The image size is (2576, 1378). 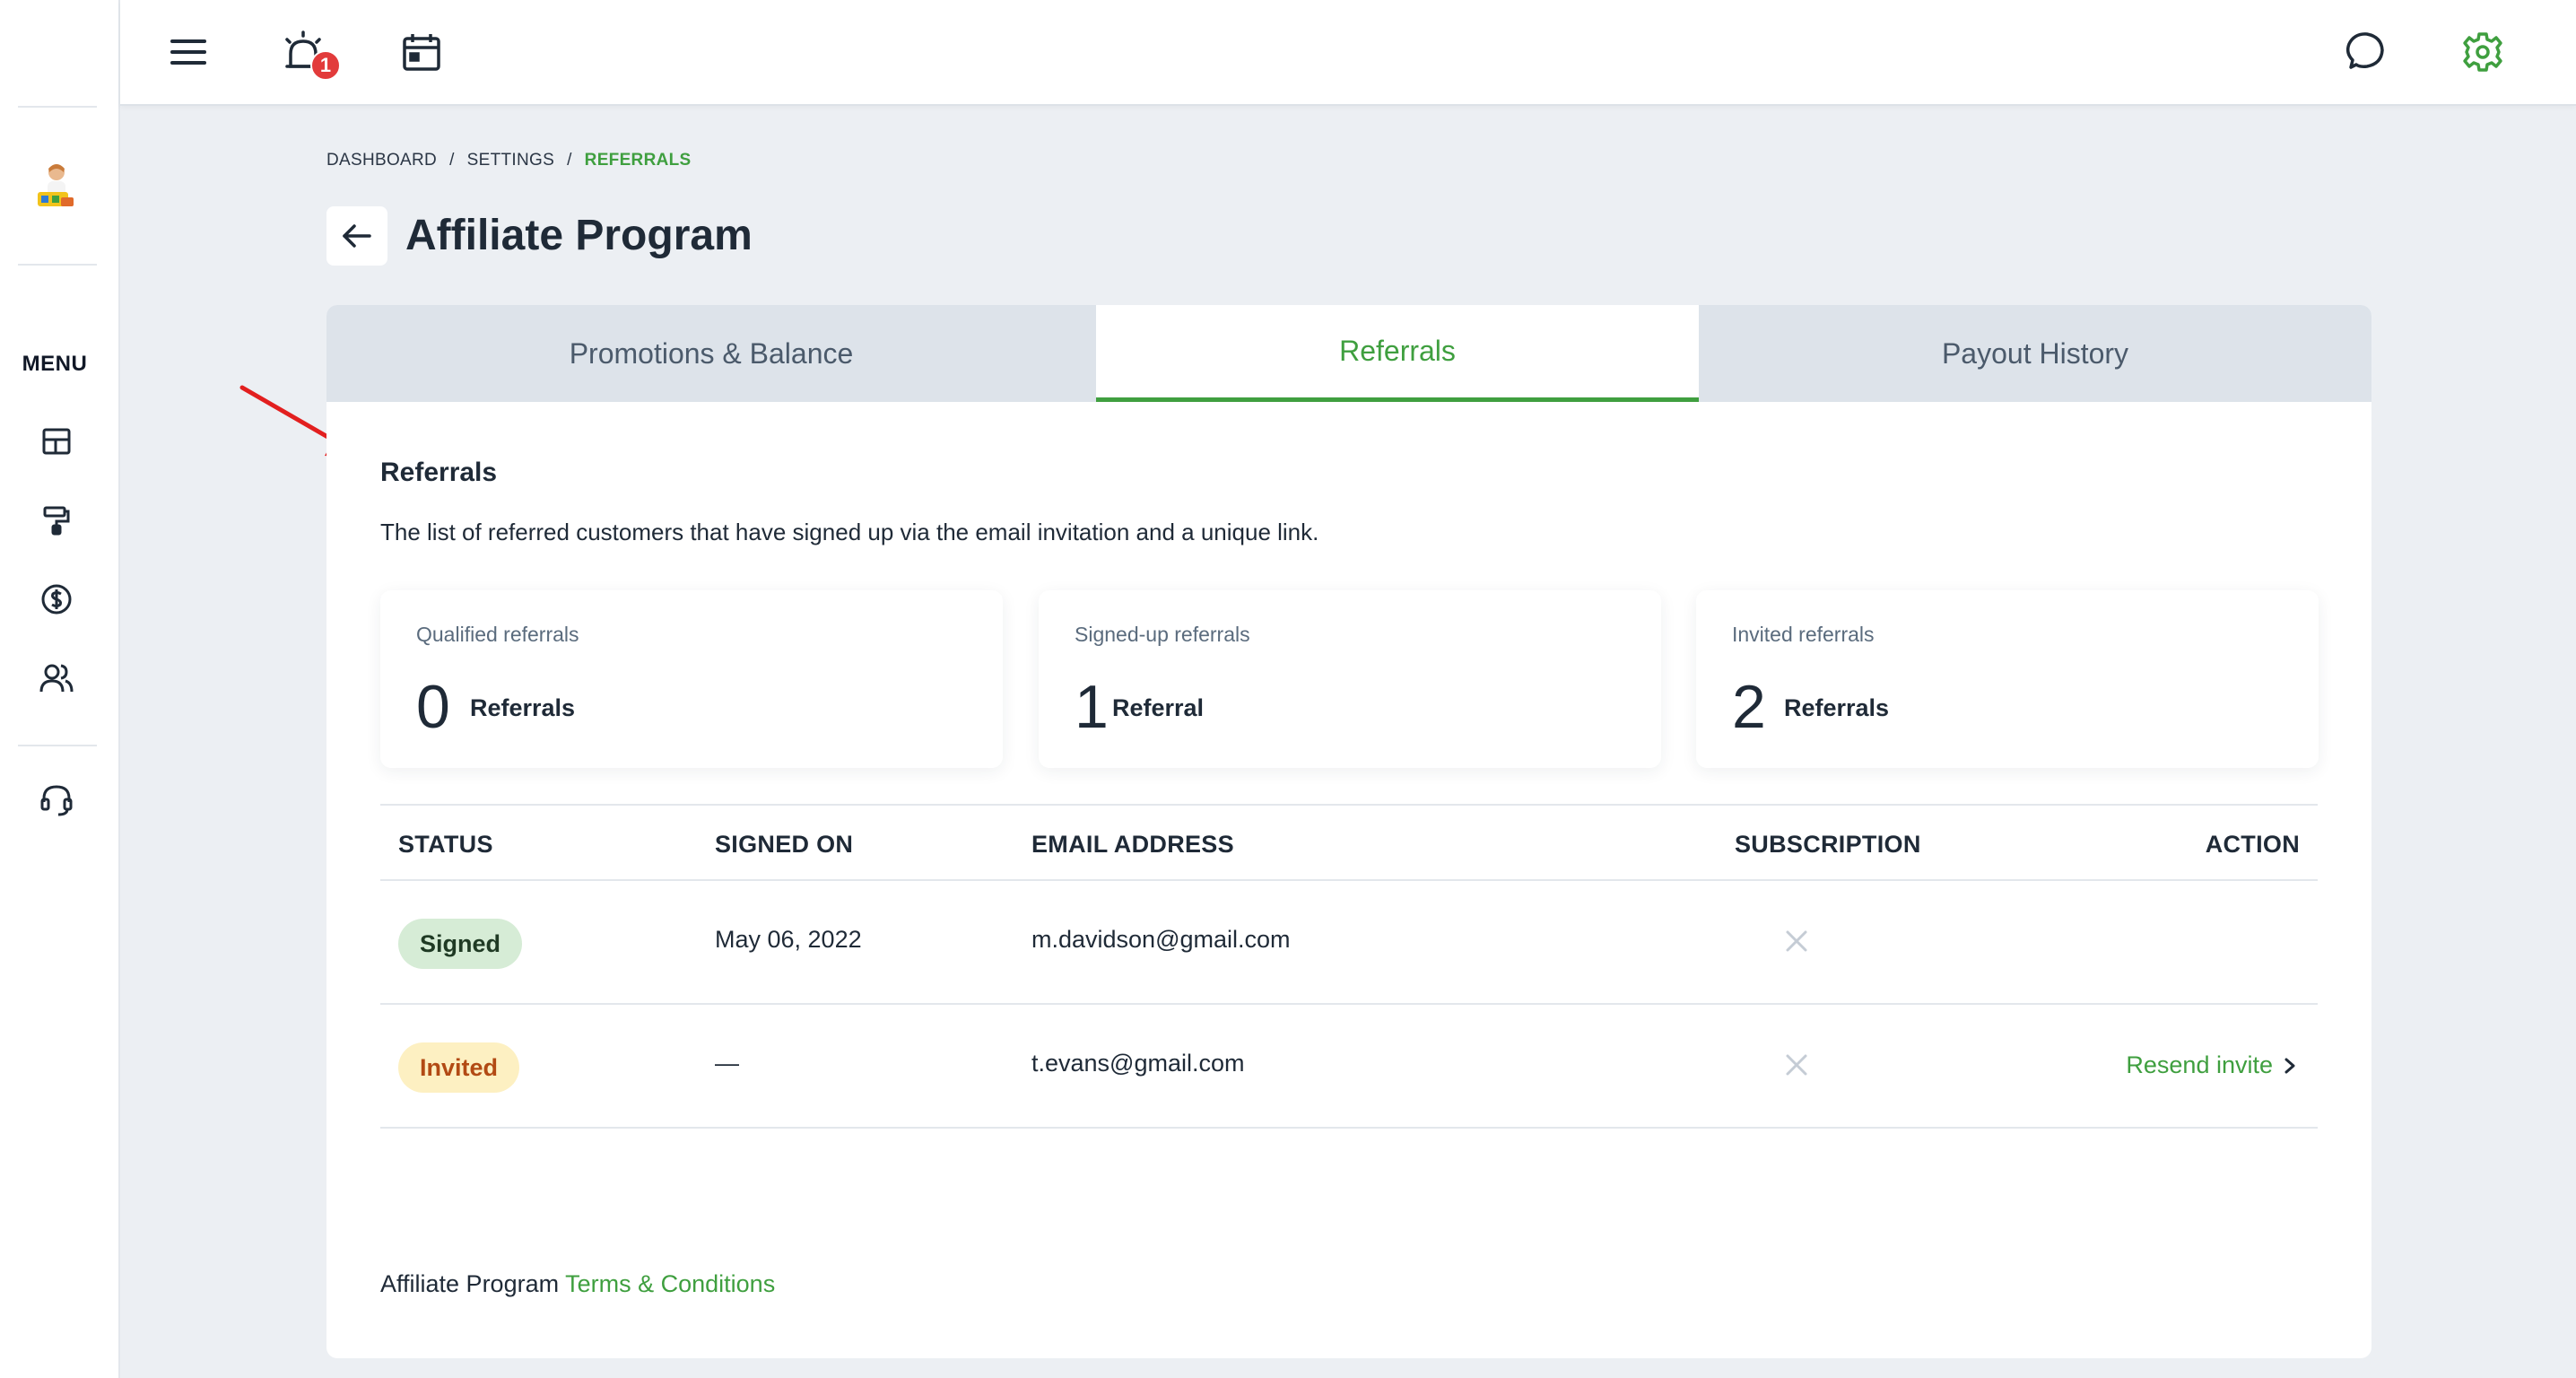 I want to click on header-signed-on: SIGNED ON, so click(x=784, y=844).